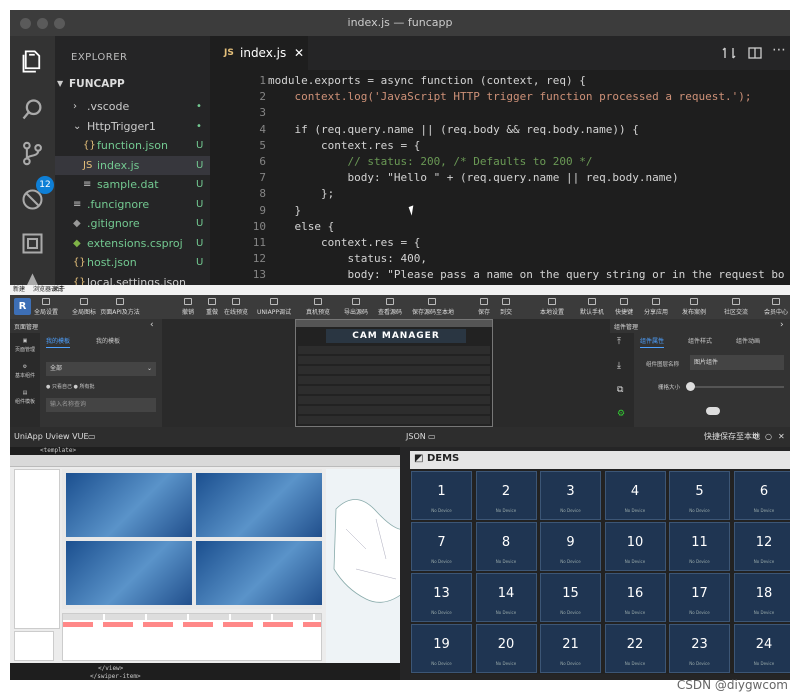 This screenshot has height=700, width=800. What do you see at coordinates (32, 199) in the screenshot?
I see `debug-icon` at bounding box center [32, 199].